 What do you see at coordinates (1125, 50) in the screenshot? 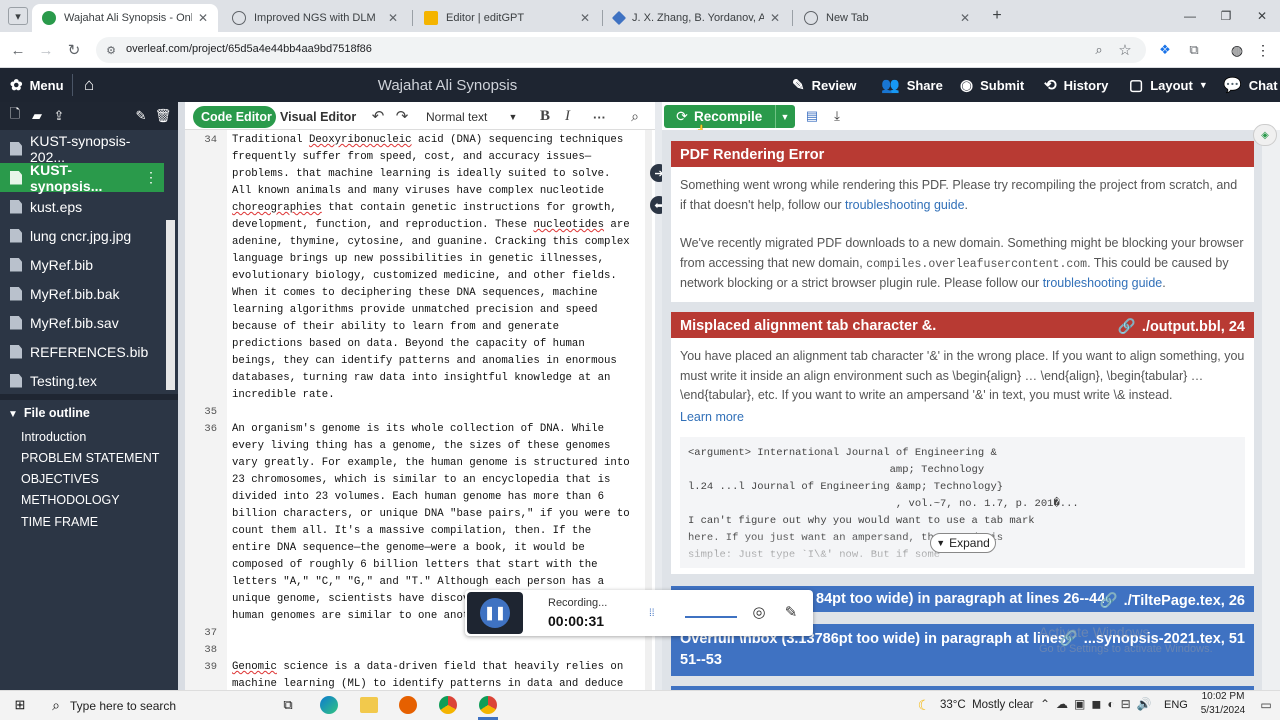
I see `bookmark-star-icon: ☆` at bounding box center [1125, 50].